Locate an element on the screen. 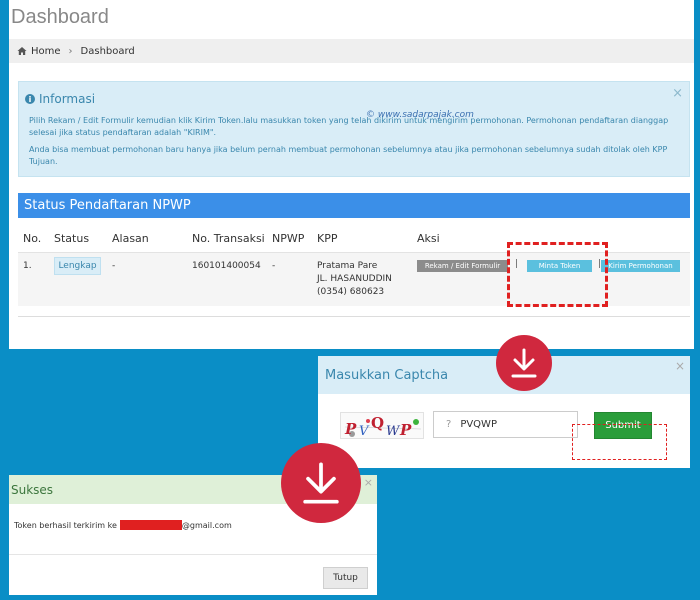 This screenshot has height=600, width=700. sukses-divider is located at coordinates (193, 554).